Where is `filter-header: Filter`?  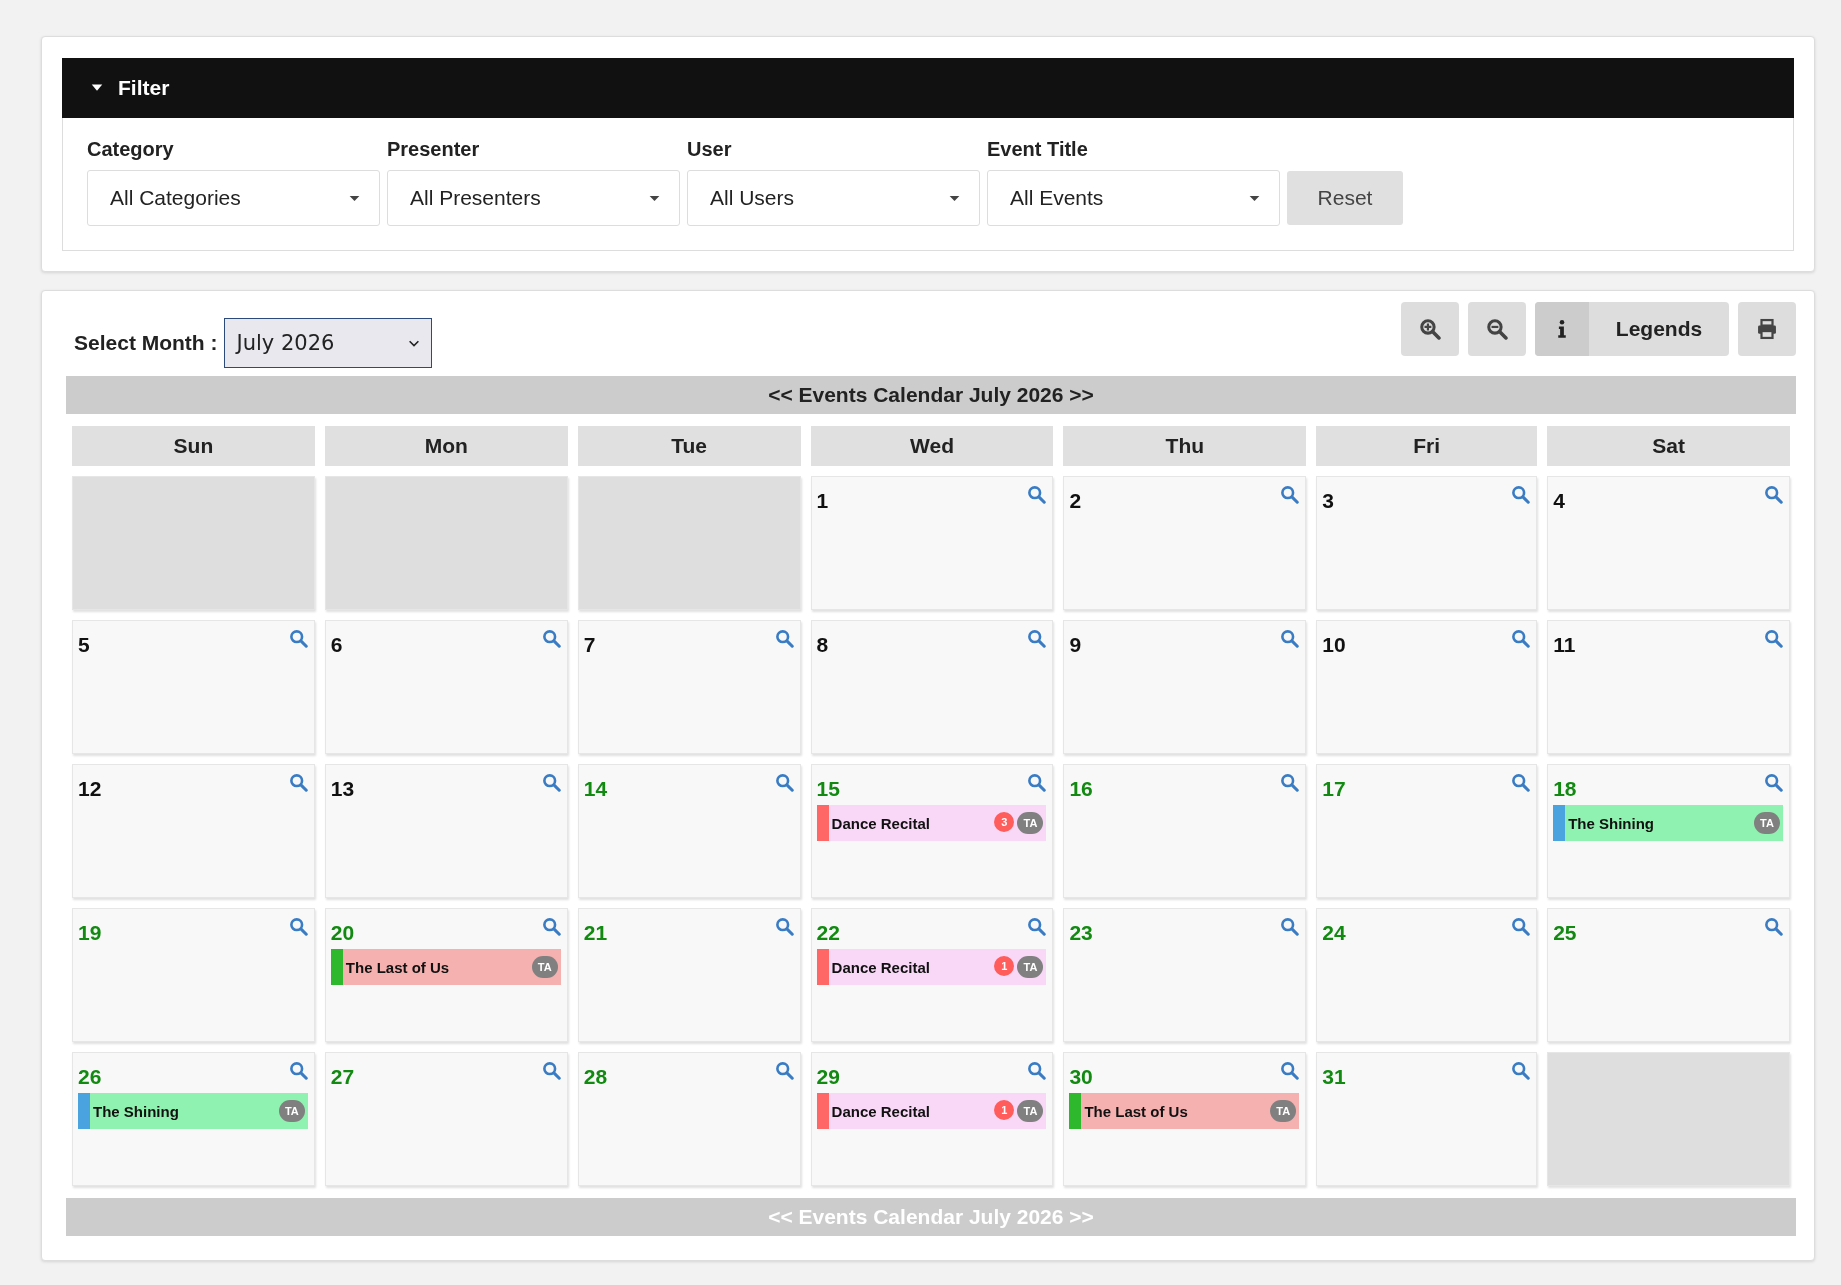
filter-header: Filter is located at coordinates (928, 88).